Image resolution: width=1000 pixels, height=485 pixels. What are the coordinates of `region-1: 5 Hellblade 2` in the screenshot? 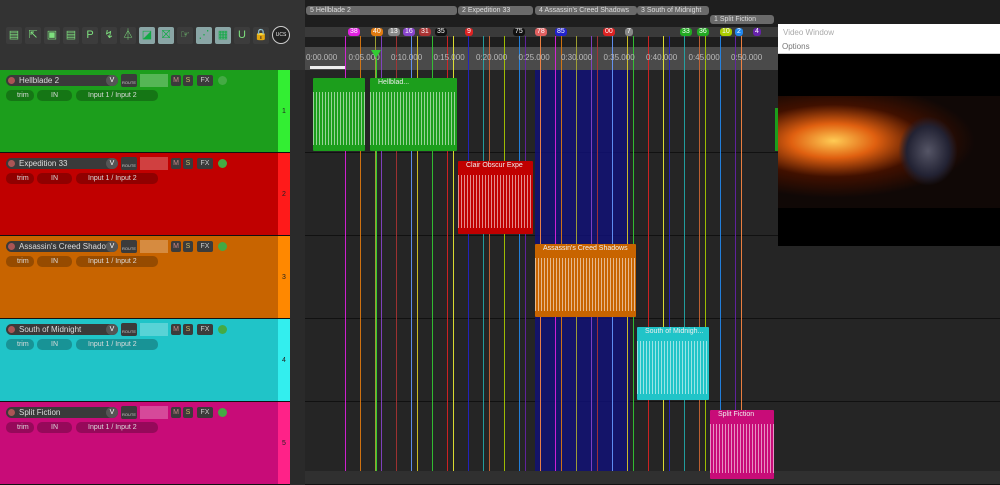 It's located at (381, 10).